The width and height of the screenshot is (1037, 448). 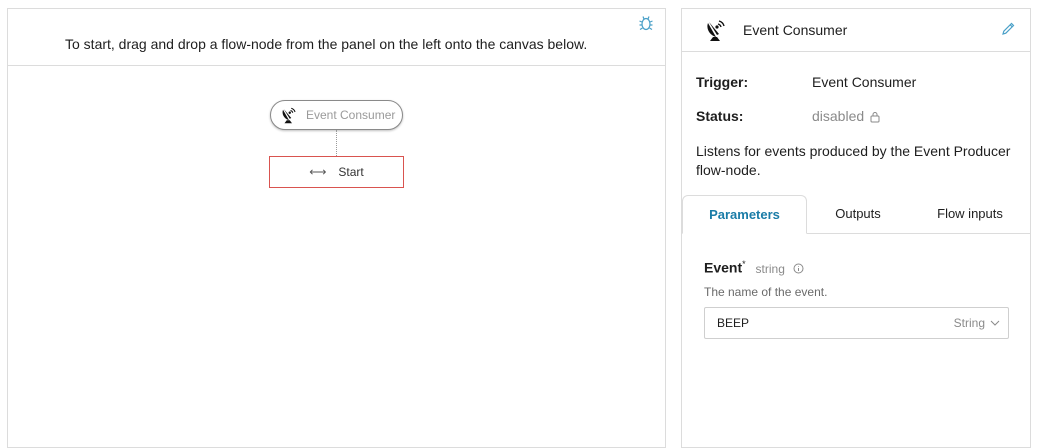 What do you see at coordinates (336, 21) in the screenshot?
I see `canvas-toolbar` at bounding box center [336, 21].